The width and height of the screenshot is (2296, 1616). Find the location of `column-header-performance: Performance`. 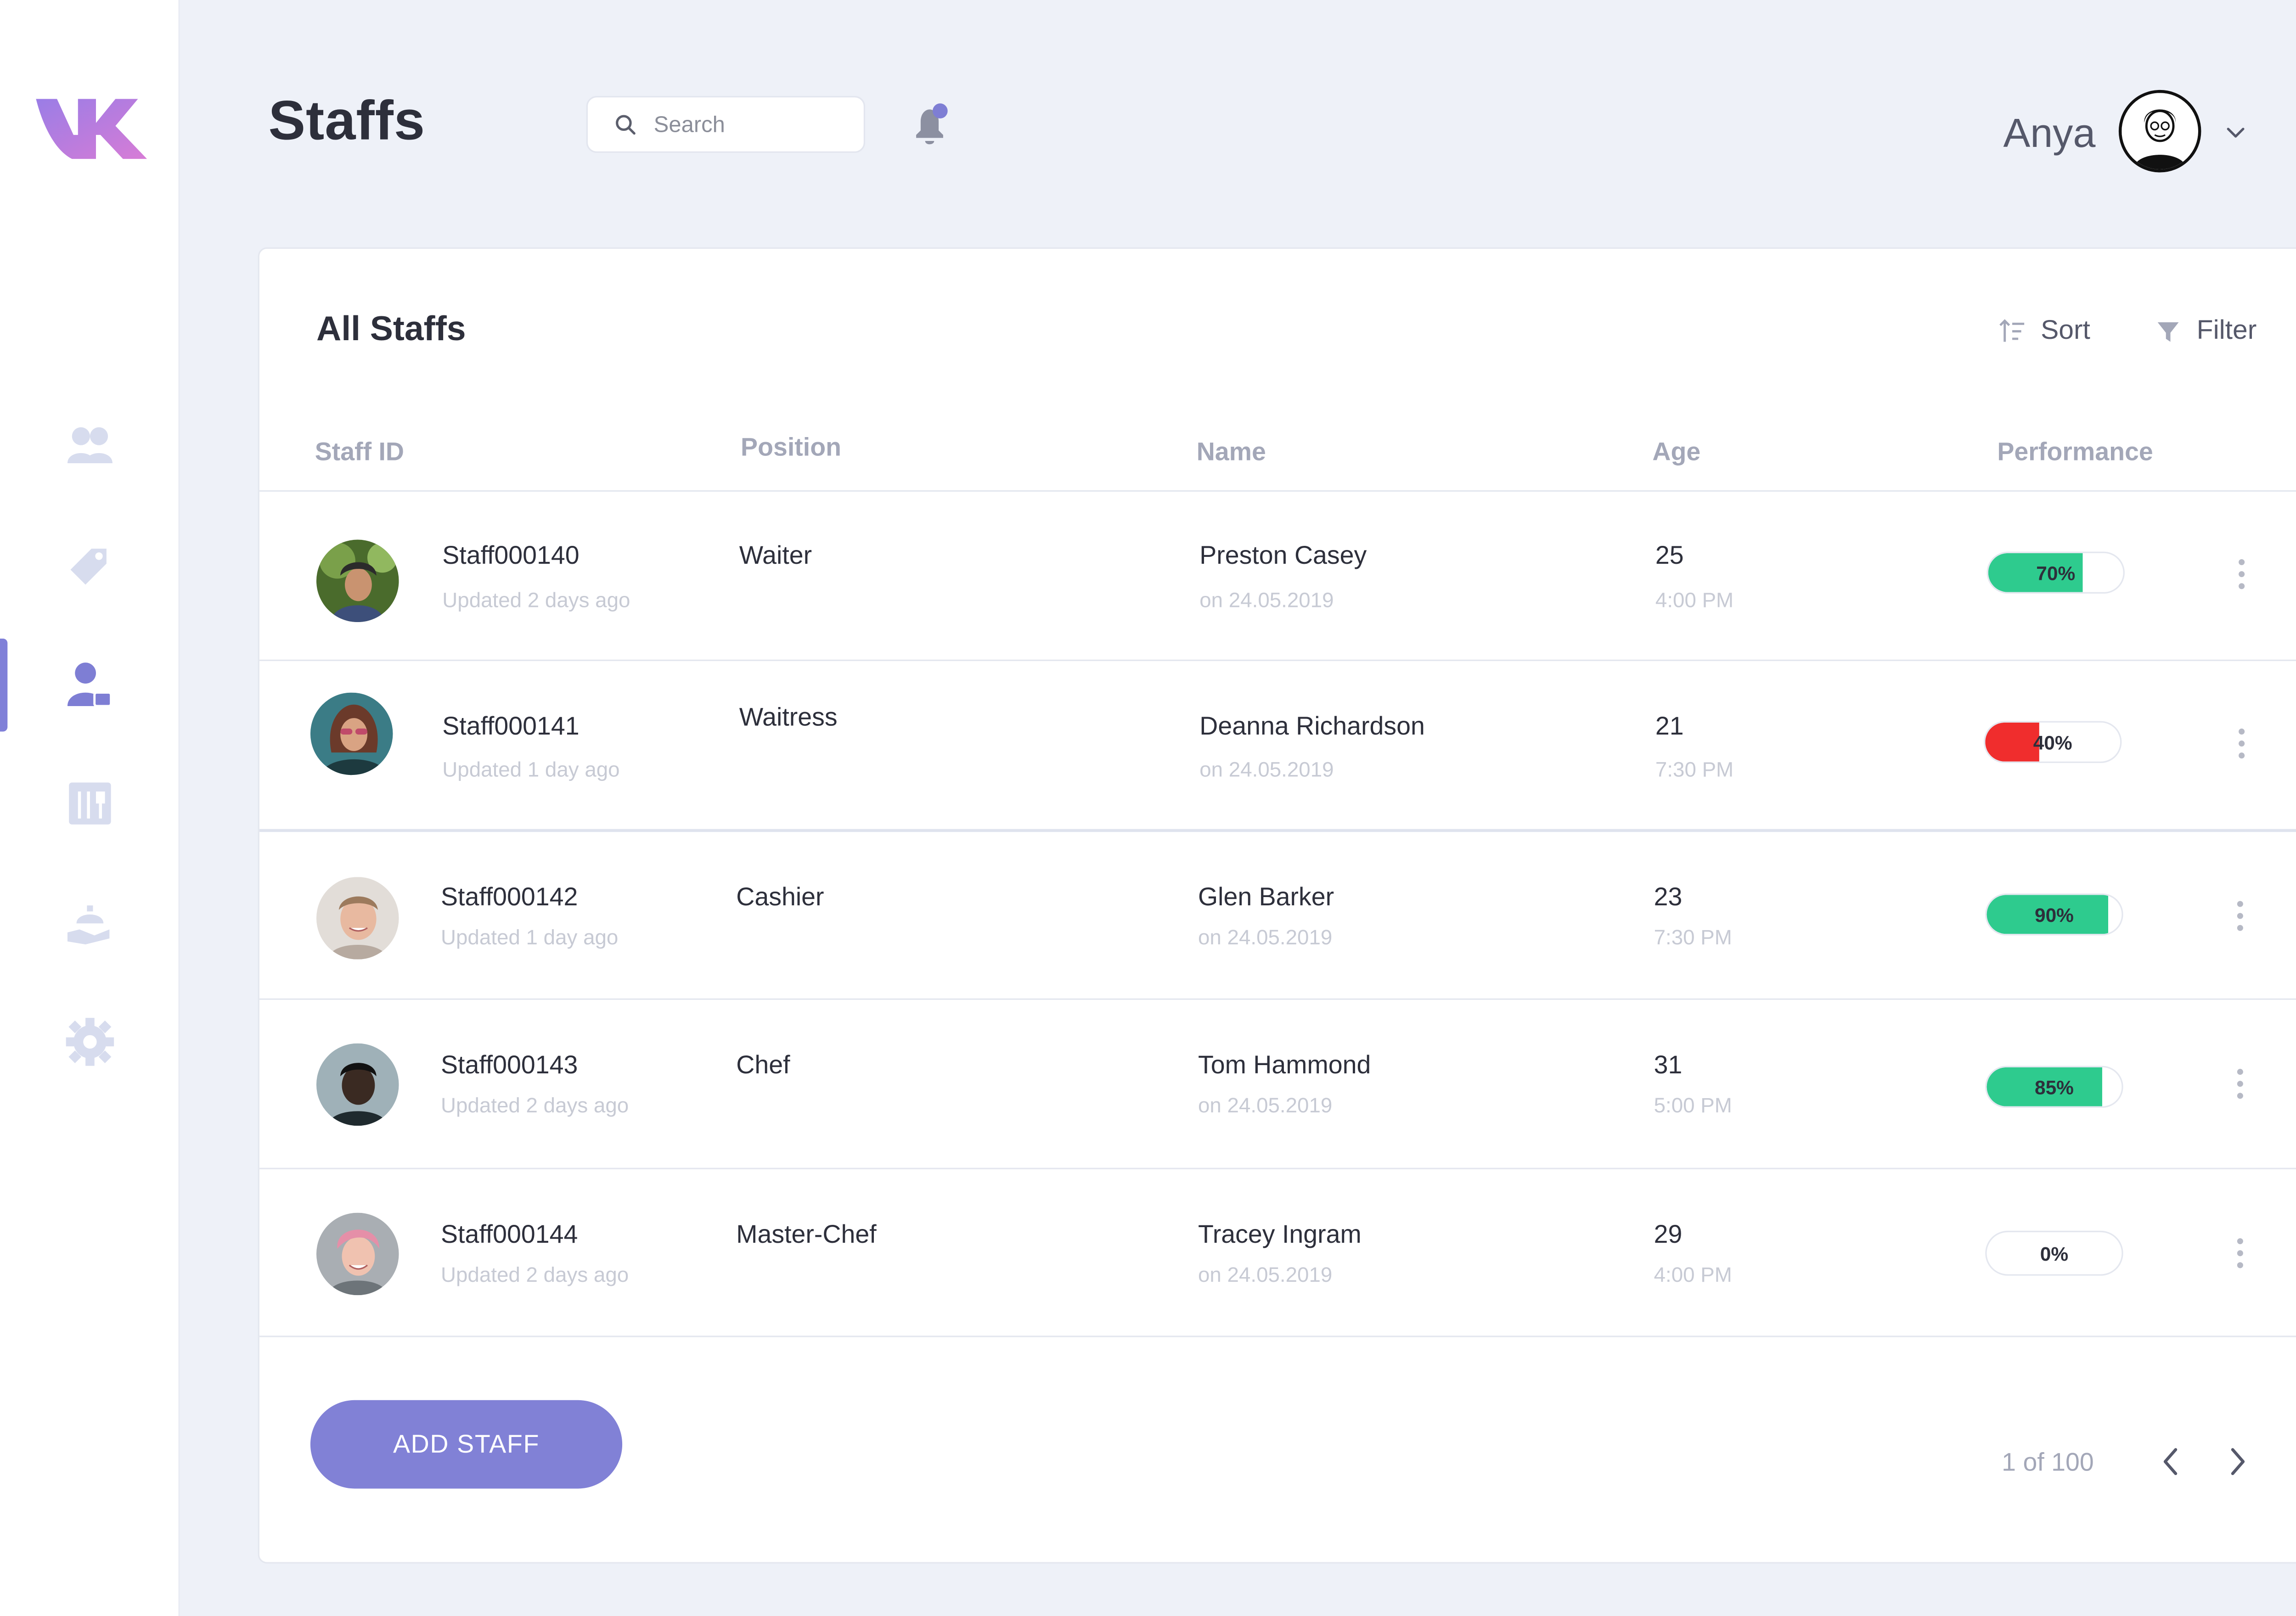

column-header-performance: Performance is located at coordinates (2075, 453).